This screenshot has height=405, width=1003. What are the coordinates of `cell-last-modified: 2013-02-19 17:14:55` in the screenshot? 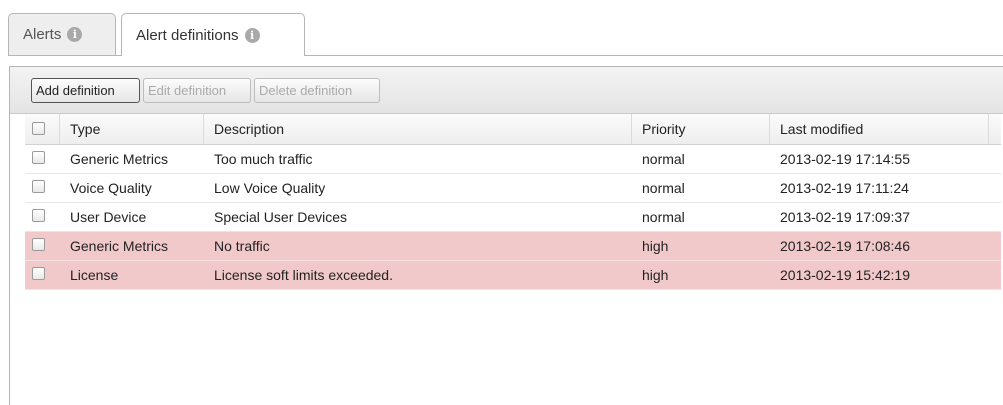 It's located at (845, 159).